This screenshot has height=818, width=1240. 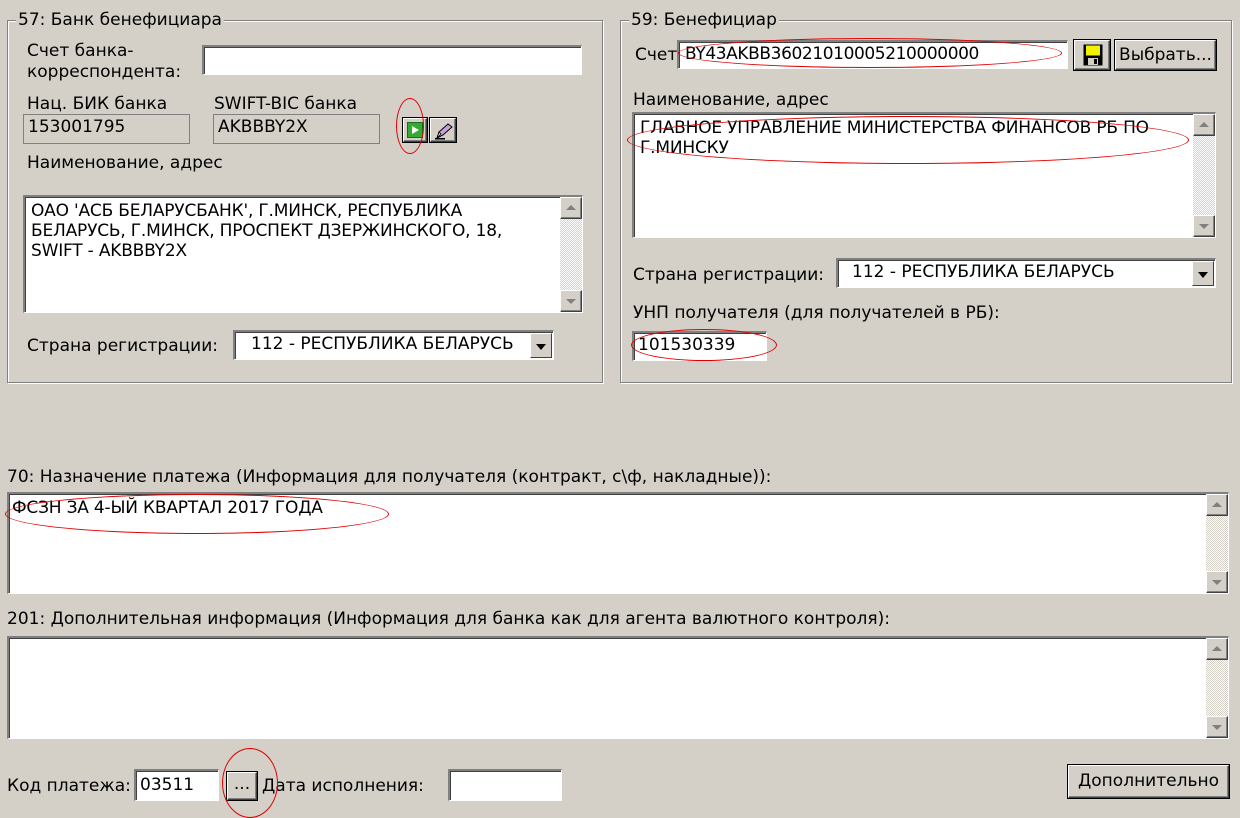 I want to click on payment-code-input: 03511, so click(x=176, y=785).